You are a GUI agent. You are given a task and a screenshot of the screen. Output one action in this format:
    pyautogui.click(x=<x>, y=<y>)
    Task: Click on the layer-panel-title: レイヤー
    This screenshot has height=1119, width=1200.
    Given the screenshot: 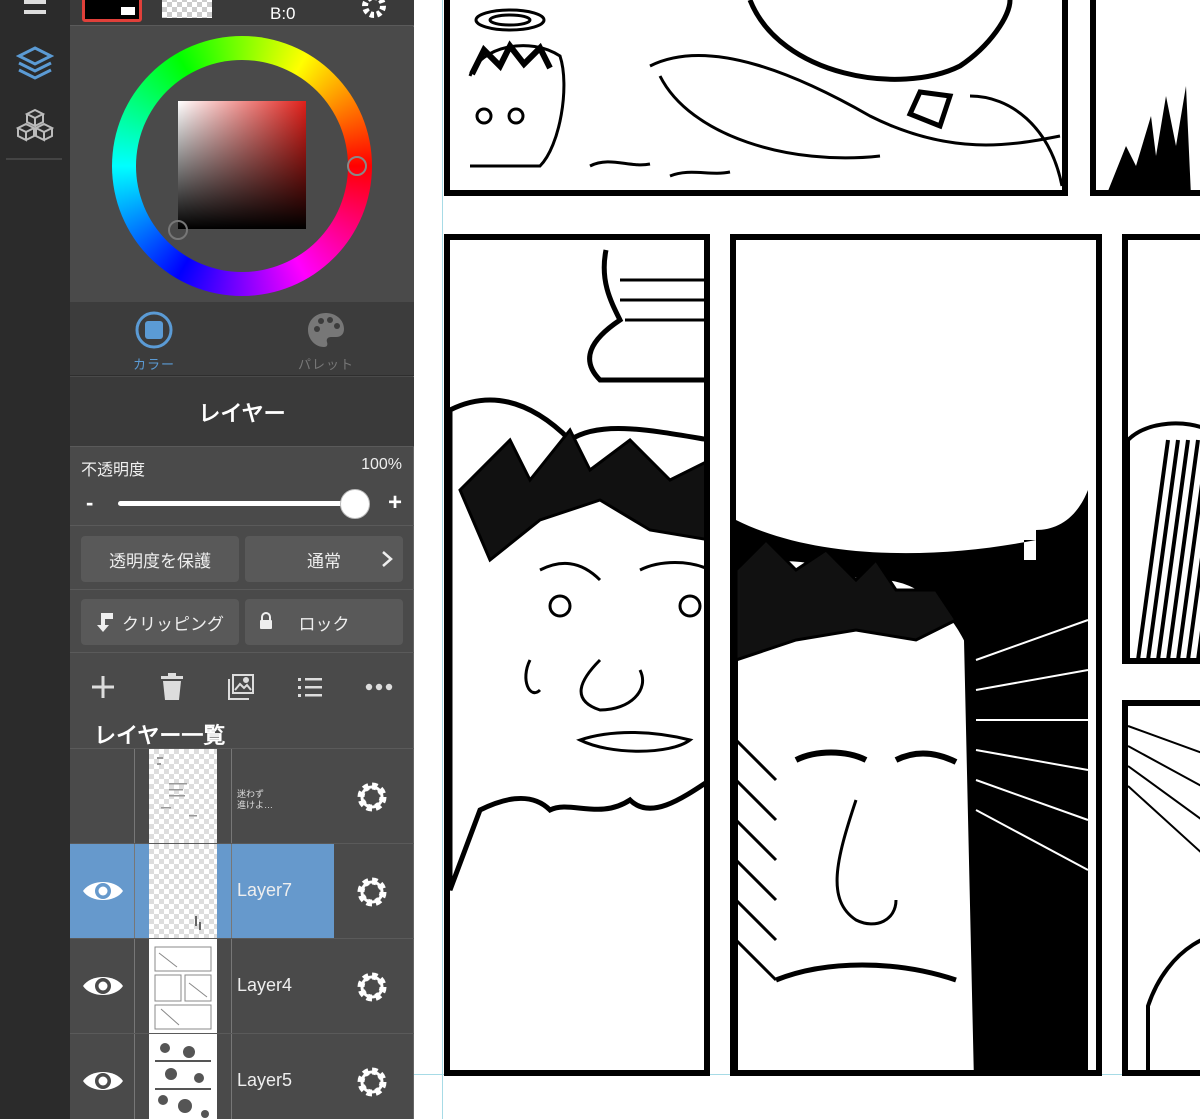 What is the action you would take?
    pyautogui.click(x=242, y=412)
    